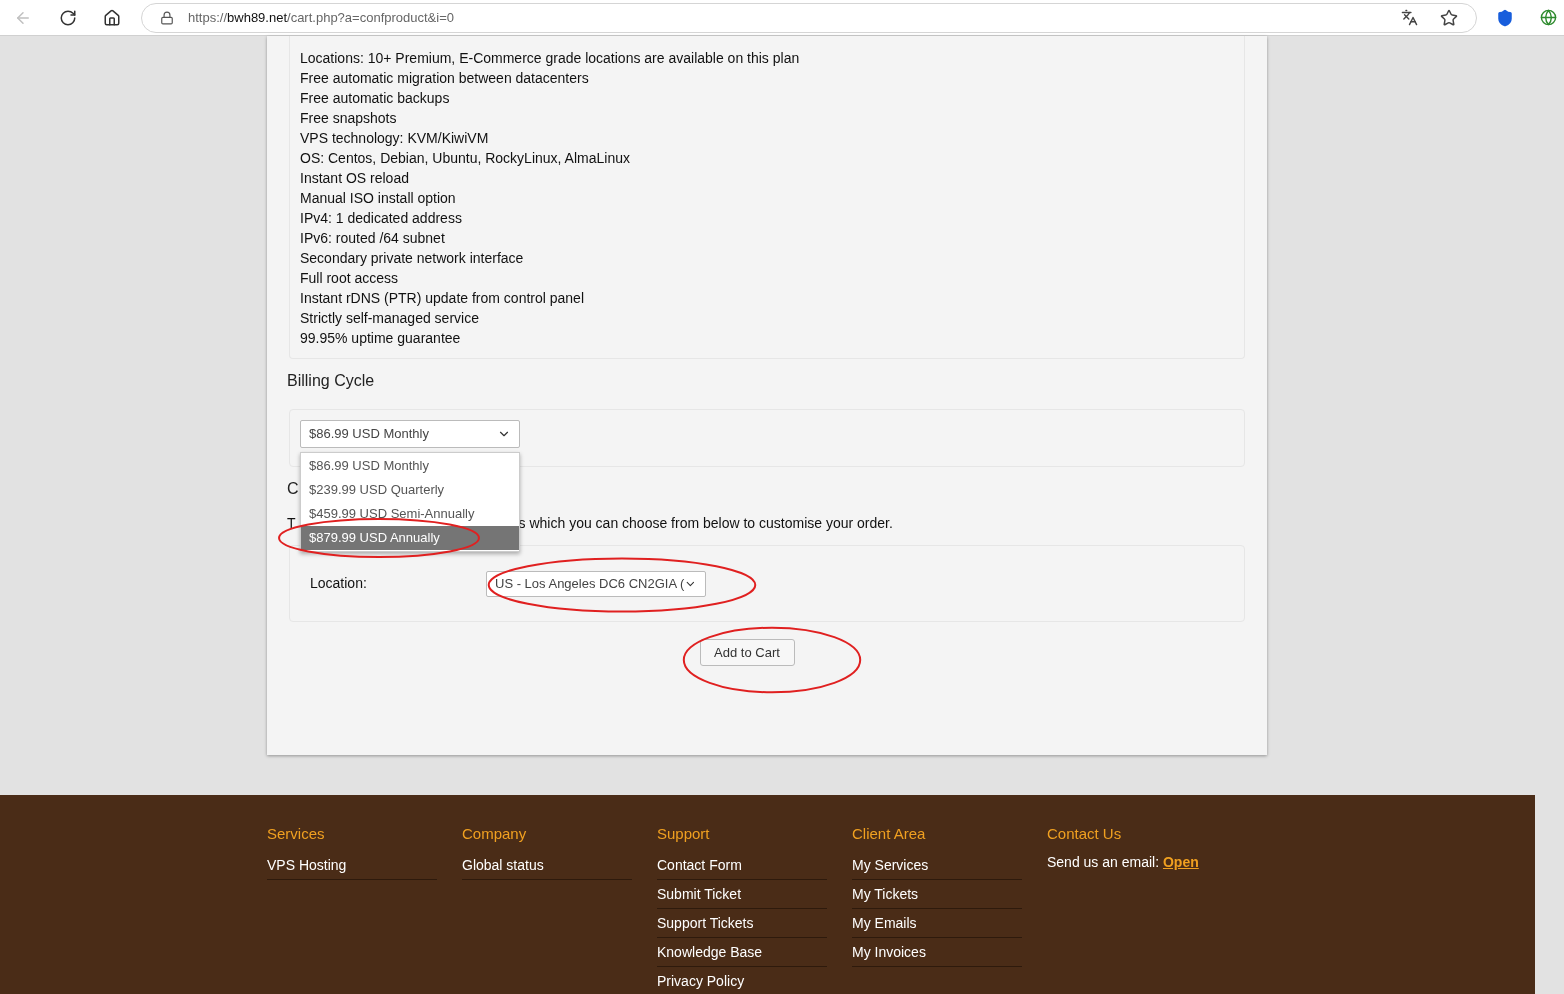  Describe the element at coordinates (381, 218) in the screenshot. I see `feature-text: IPv4: 1 dedicated address` at that location.